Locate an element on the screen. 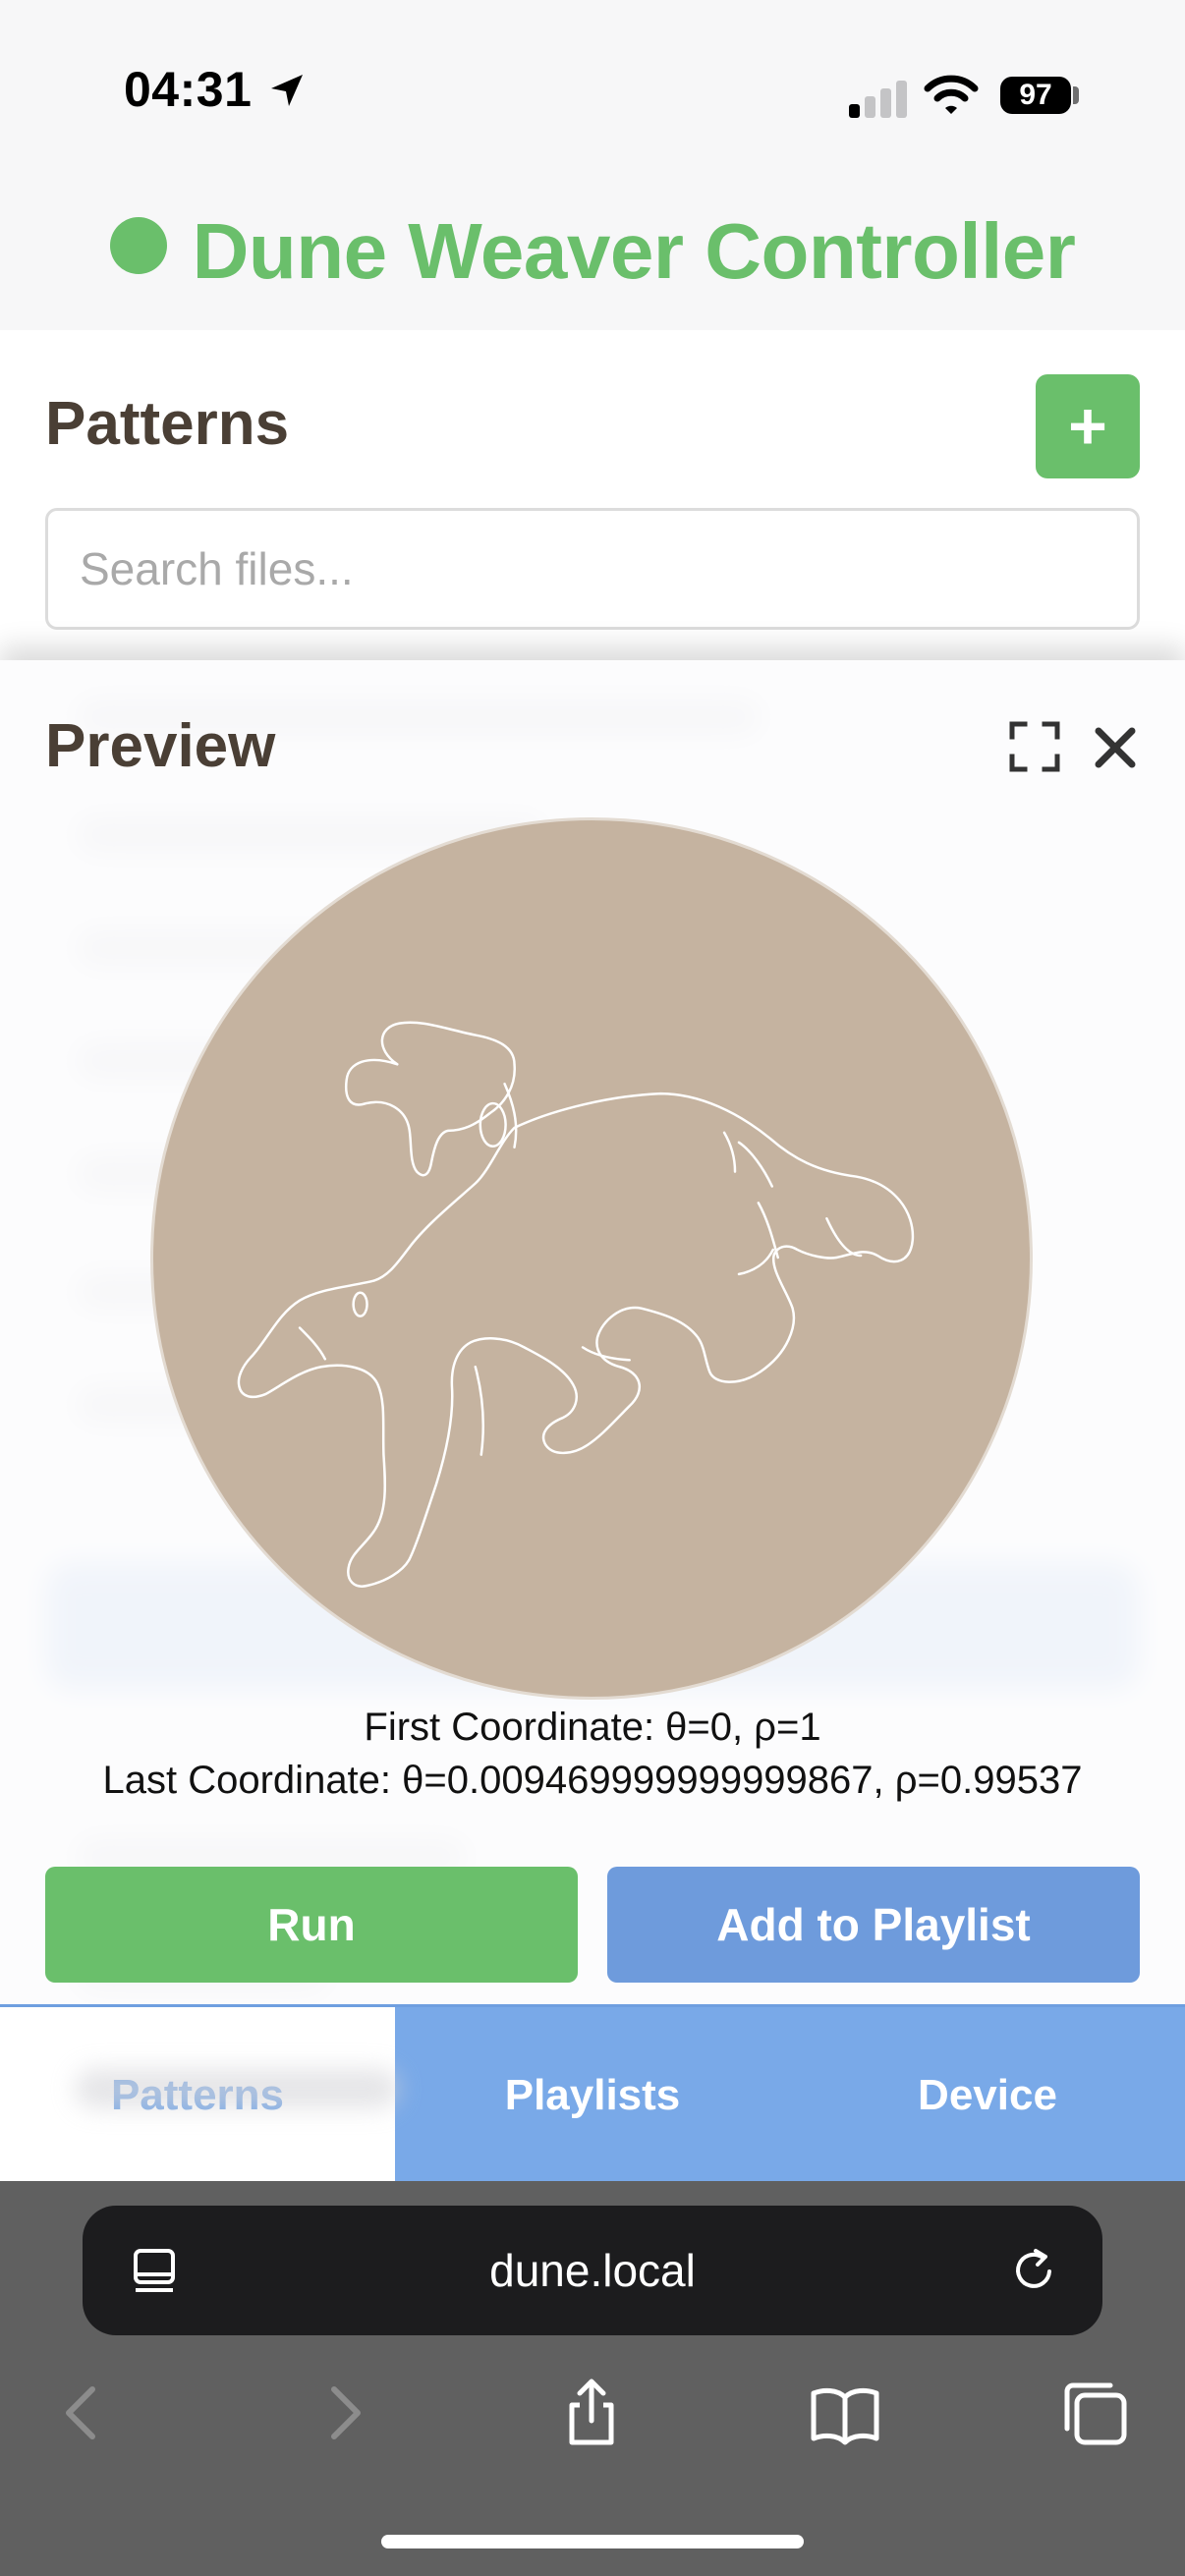  run-button: Run is located at coordinates (312, 1925).